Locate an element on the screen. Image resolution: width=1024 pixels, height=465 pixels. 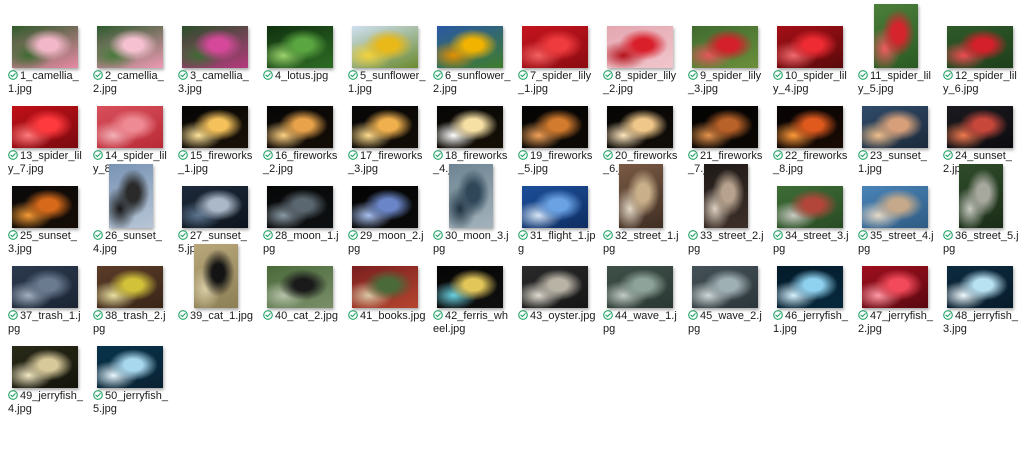
file-caption: 11_spider_lily_5.jpg is located at coordinates (897, 83).